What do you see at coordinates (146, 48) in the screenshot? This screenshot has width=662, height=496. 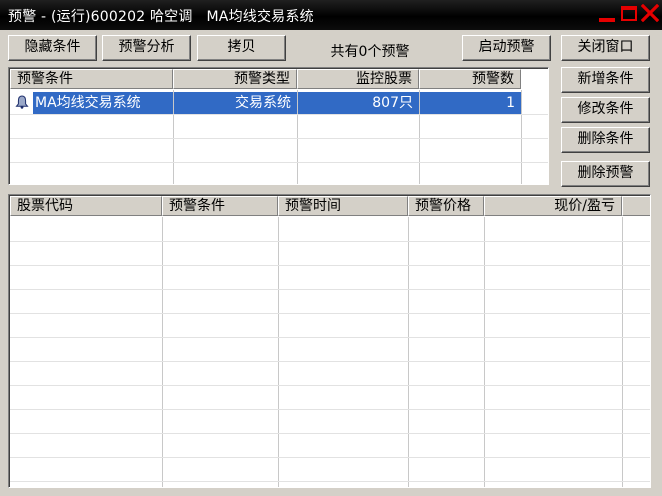 I see `alert-analysis-button: 预警分析` at bounding box center [146, 48].